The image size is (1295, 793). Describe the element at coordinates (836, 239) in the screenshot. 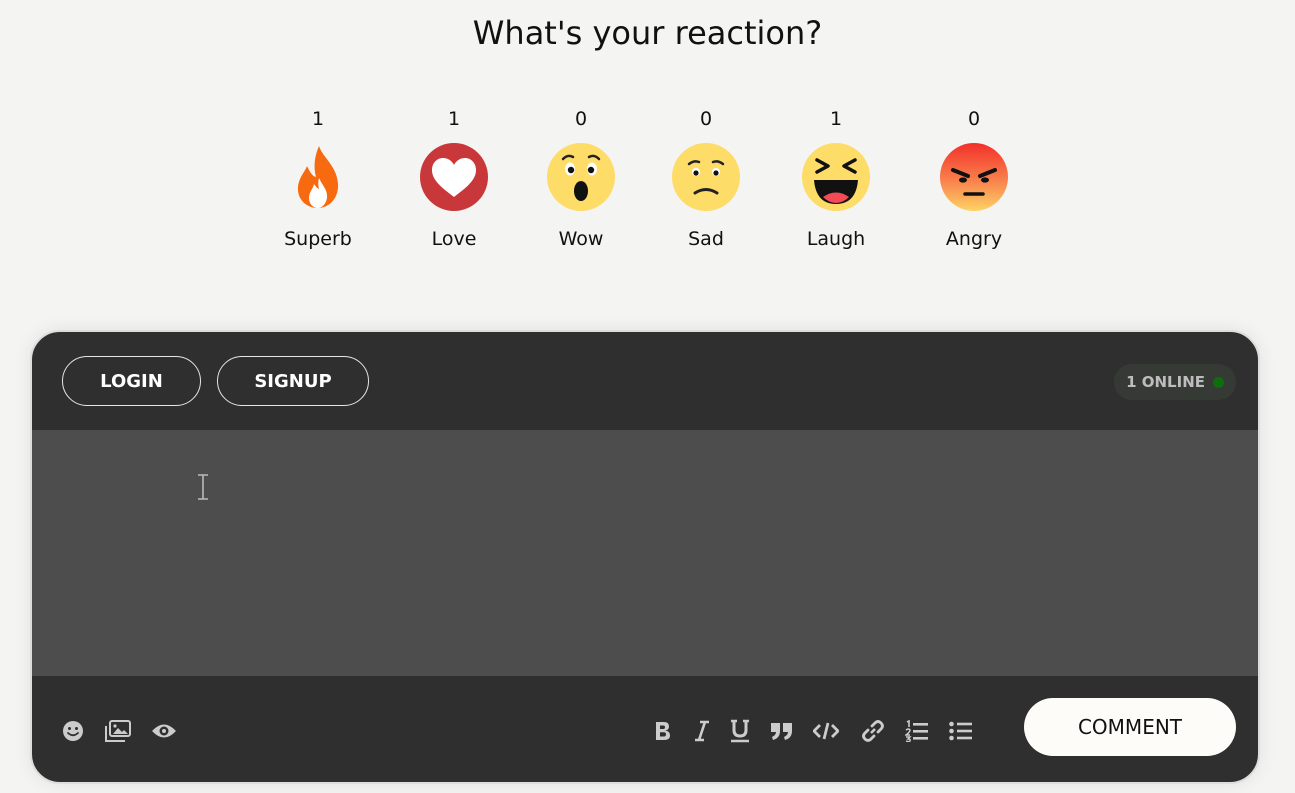

I see `reaction-label: Laugh` at that location.